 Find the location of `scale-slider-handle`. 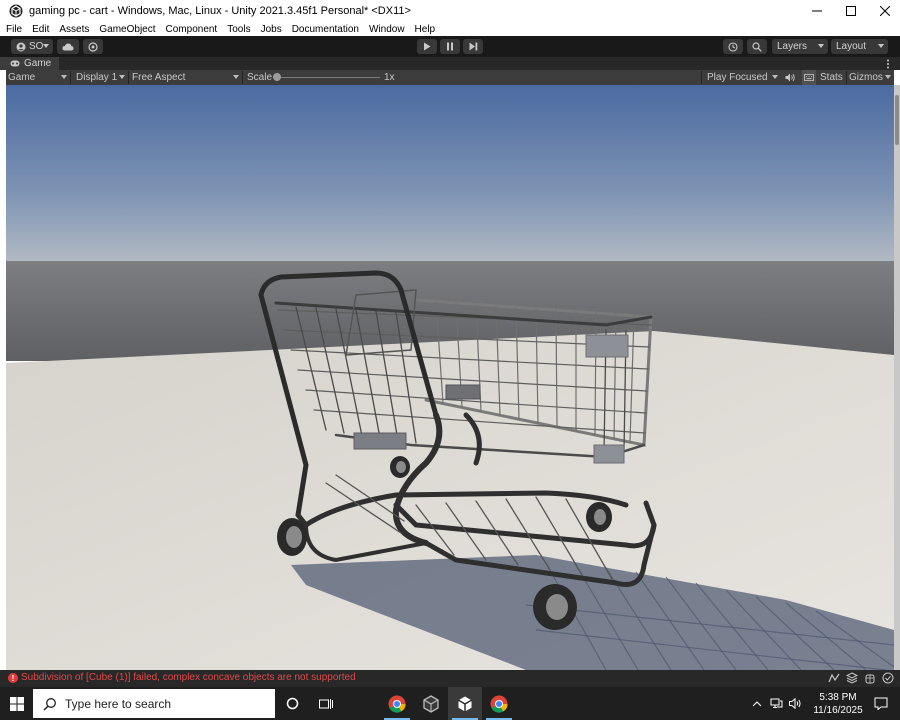

scale-slider-handle is located at coordinates (277, 77).